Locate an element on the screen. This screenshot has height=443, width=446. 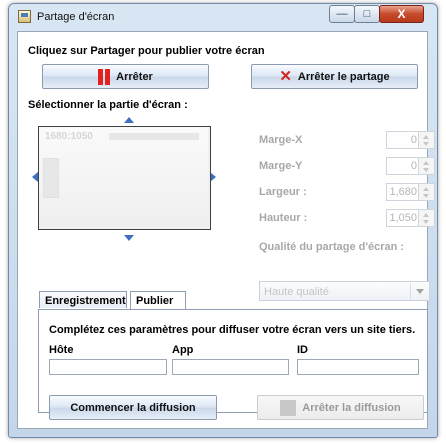
preview-resolution: 1680:1050 is located at coordinates (69, 136).